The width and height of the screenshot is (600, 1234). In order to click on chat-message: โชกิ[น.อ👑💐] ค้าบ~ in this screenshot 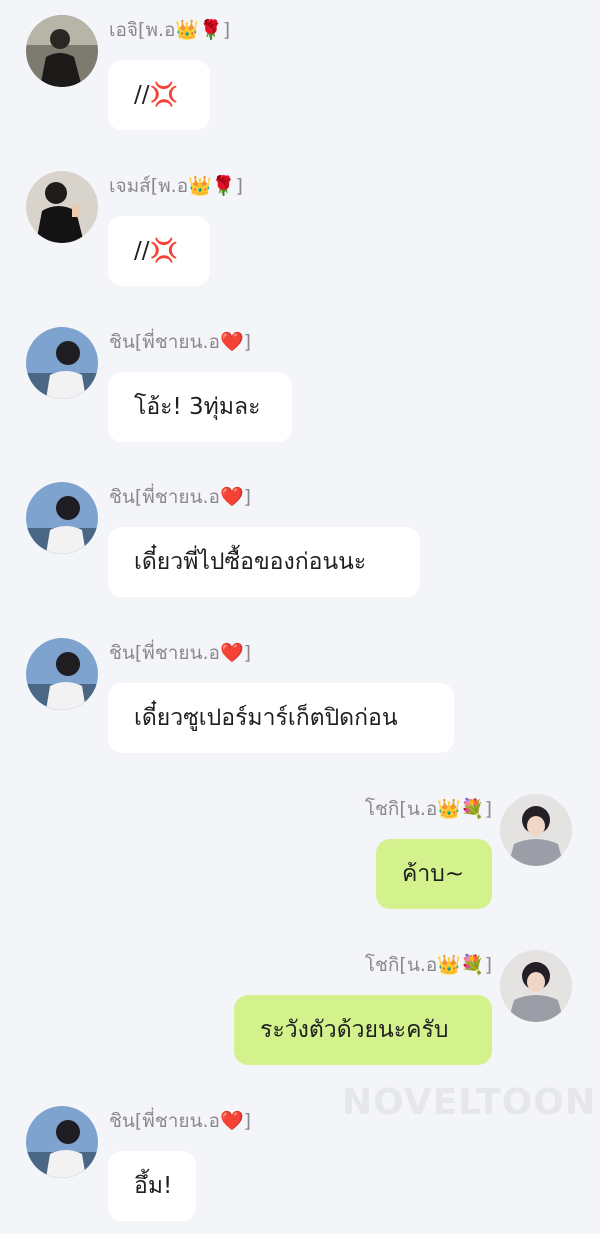, I will do `click(300, 864)`.